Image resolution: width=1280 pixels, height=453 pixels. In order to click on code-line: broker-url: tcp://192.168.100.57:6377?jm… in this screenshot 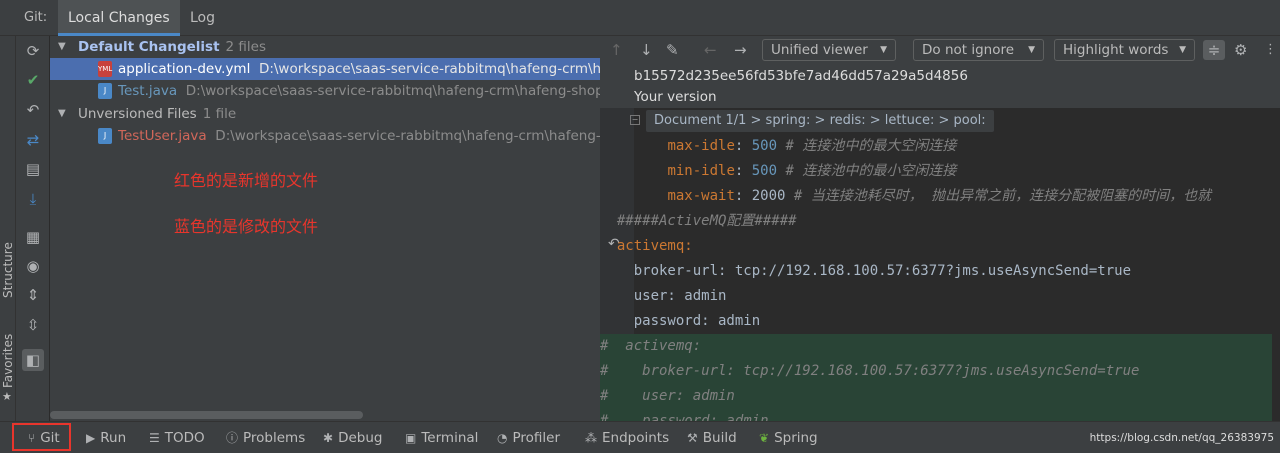, I will do `click(940, 271)`.